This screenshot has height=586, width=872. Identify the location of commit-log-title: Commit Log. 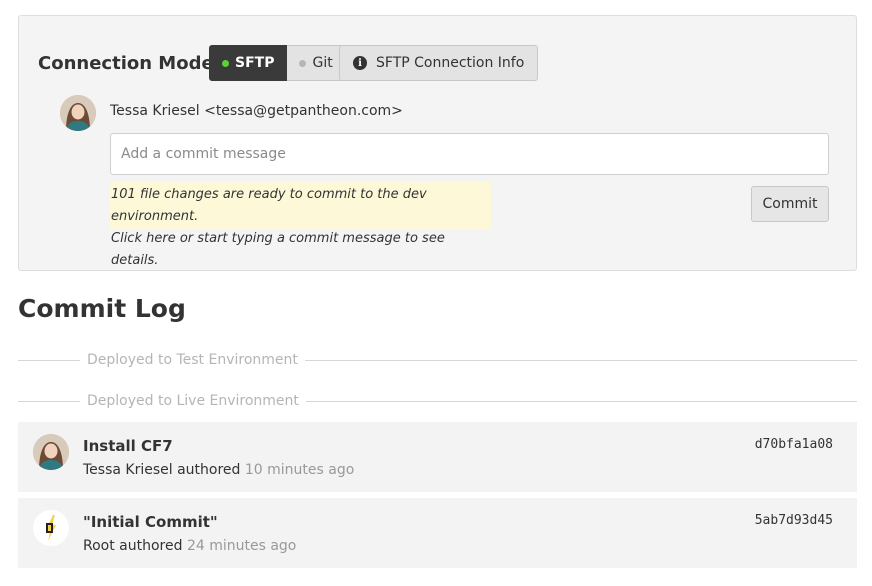
(102, 308).